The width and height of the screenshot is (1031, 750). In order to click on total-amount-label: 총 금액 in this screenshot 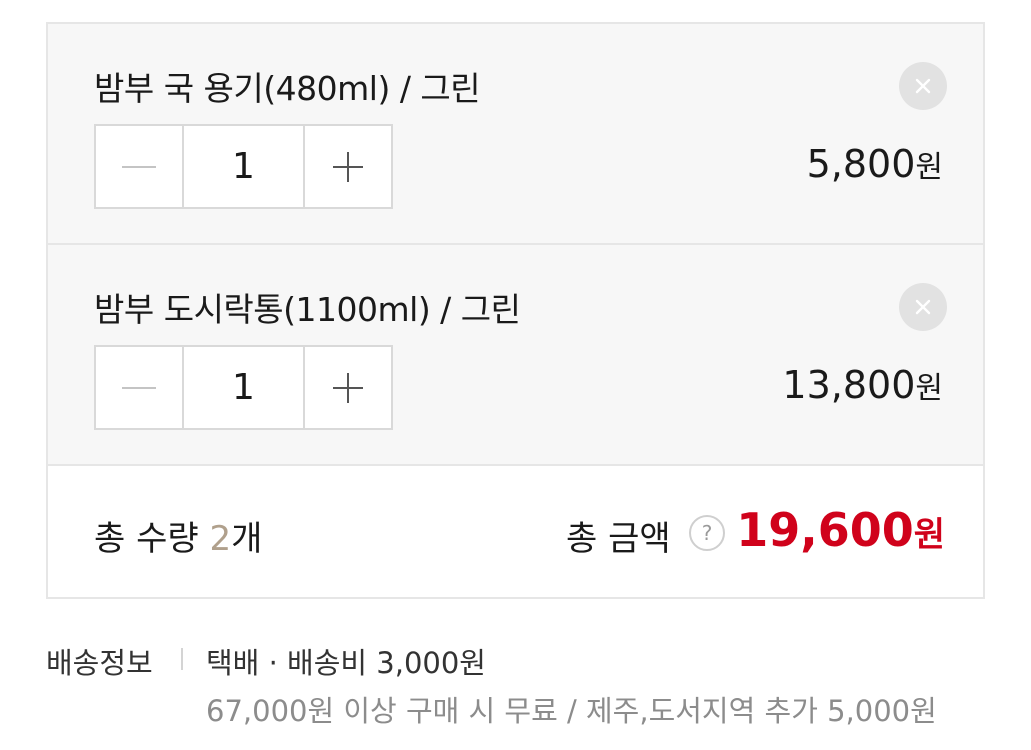, I will do `click(618, 539)`.